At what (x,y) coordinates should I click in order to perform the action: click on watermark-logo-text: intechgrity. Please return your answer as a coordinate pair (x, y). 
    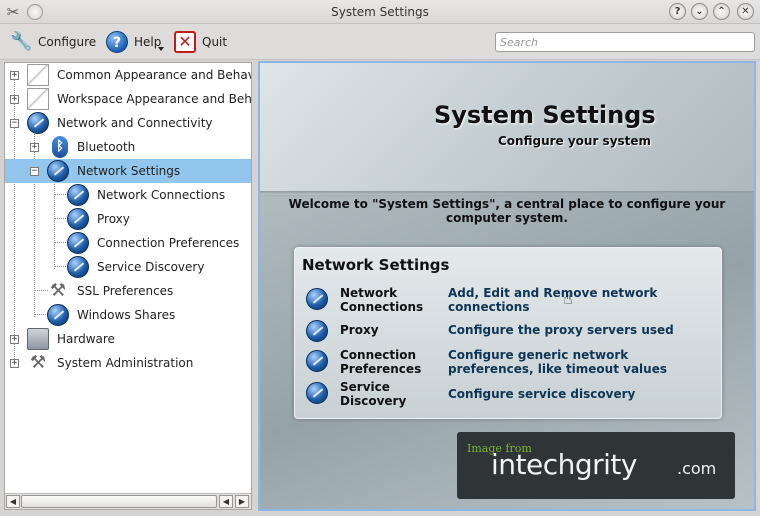
    Looking at the image, I should click on (564, 464).